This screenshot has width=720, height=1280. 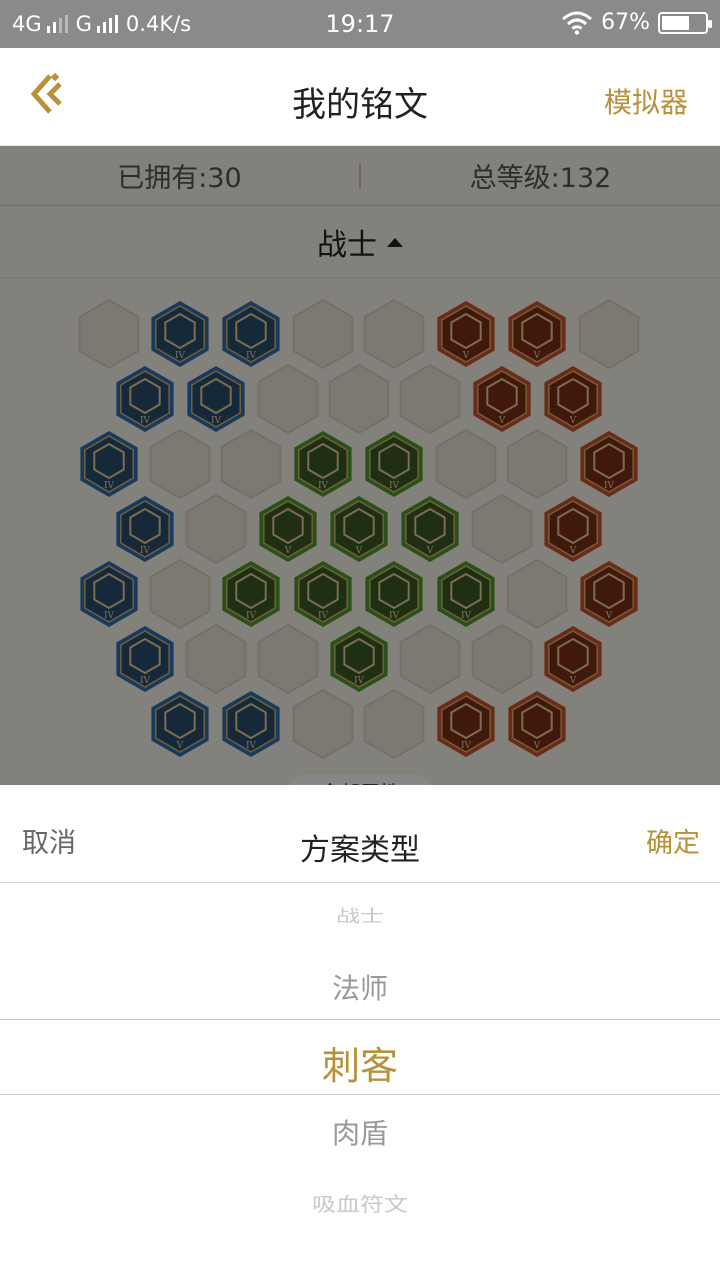 I want to click on battery-icon, so click(x=685, y=22).